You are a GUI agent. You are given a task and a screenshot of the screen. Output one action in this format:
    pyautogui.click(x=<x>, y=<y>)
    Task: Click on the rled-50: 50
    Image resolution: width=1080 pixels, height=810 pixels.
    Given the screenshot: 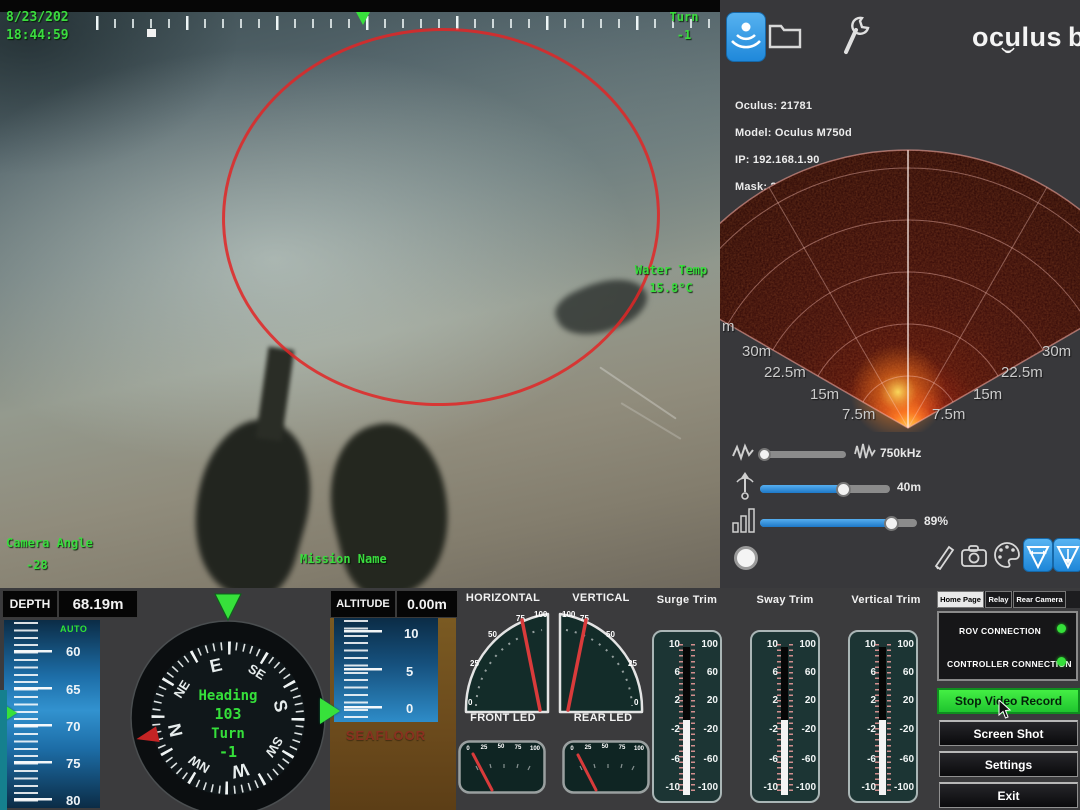 What is the action you would take?
    pyautogui.click(x=605, y=747)
    